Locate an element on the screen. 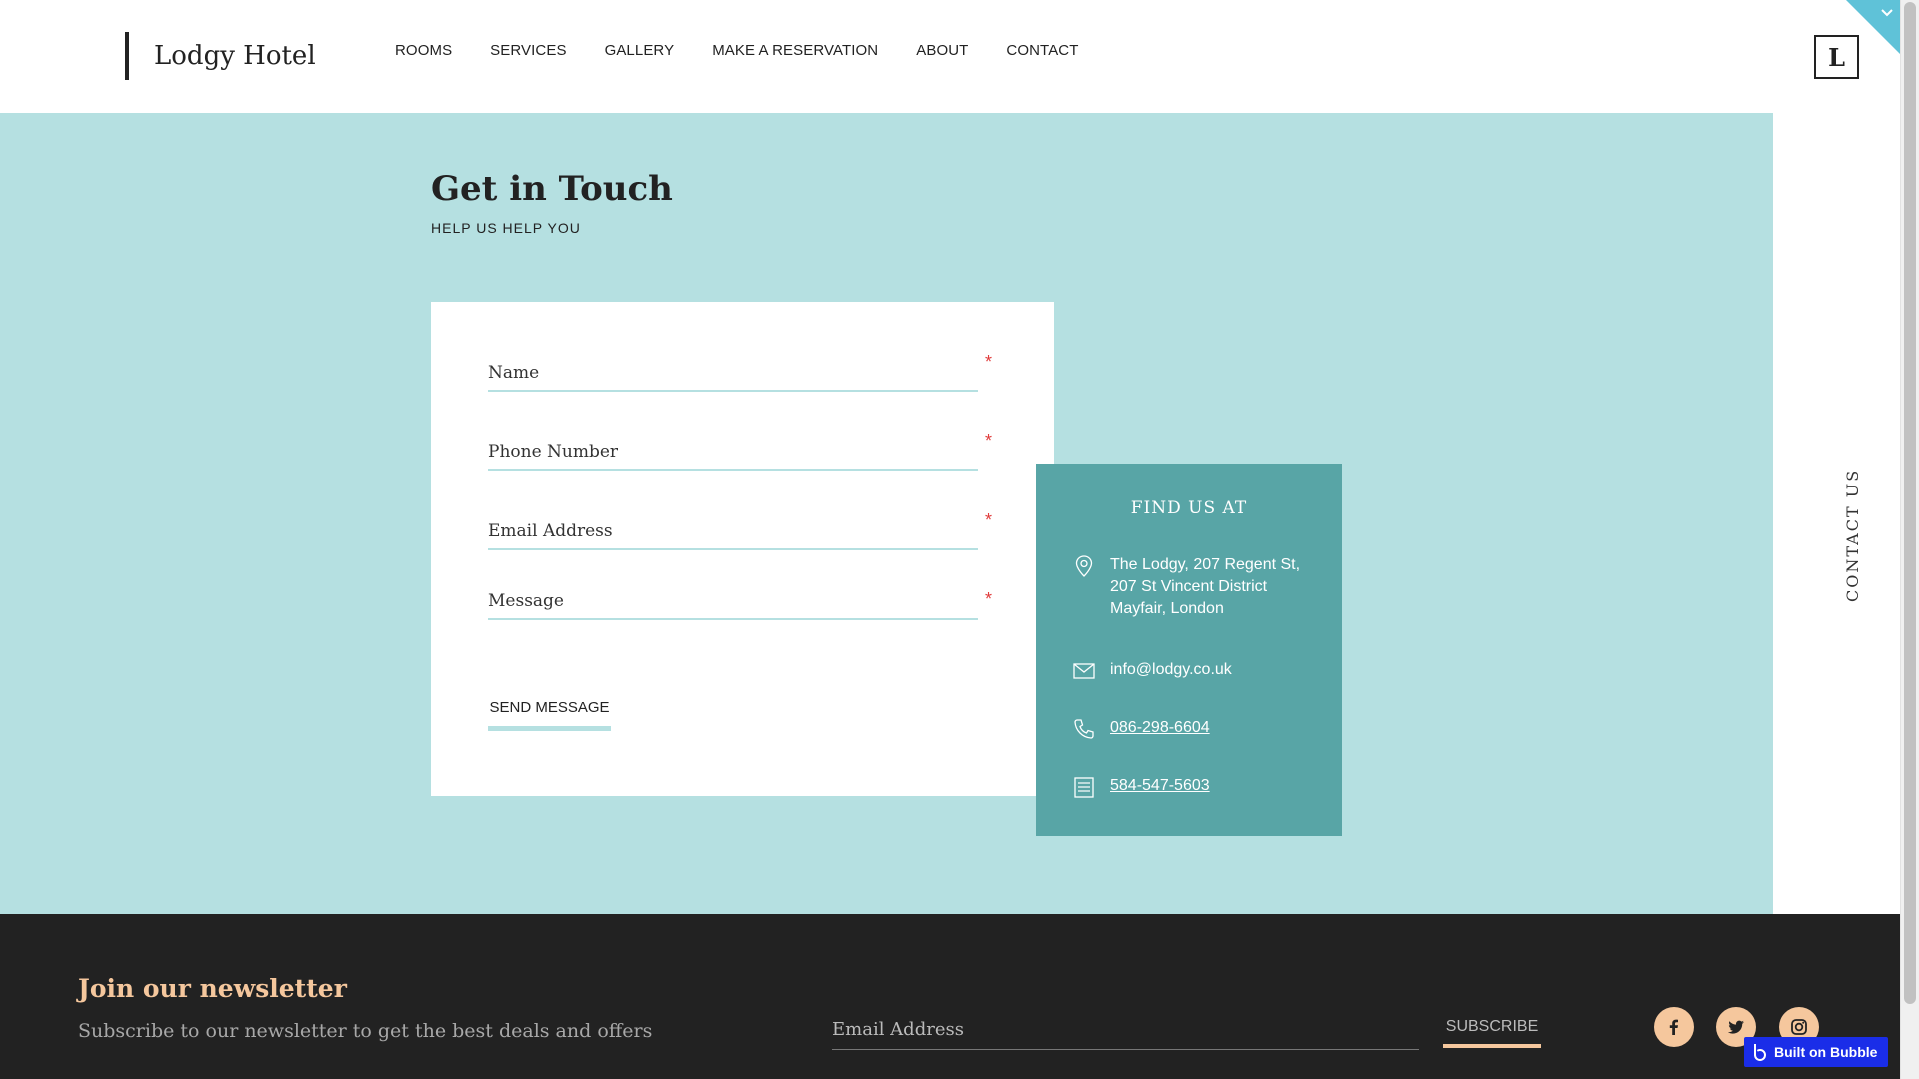 The height and width of the screenshot is (1079, 1919). email-text: info@lodgy.co.uk is located at coordinates (1171, 670).